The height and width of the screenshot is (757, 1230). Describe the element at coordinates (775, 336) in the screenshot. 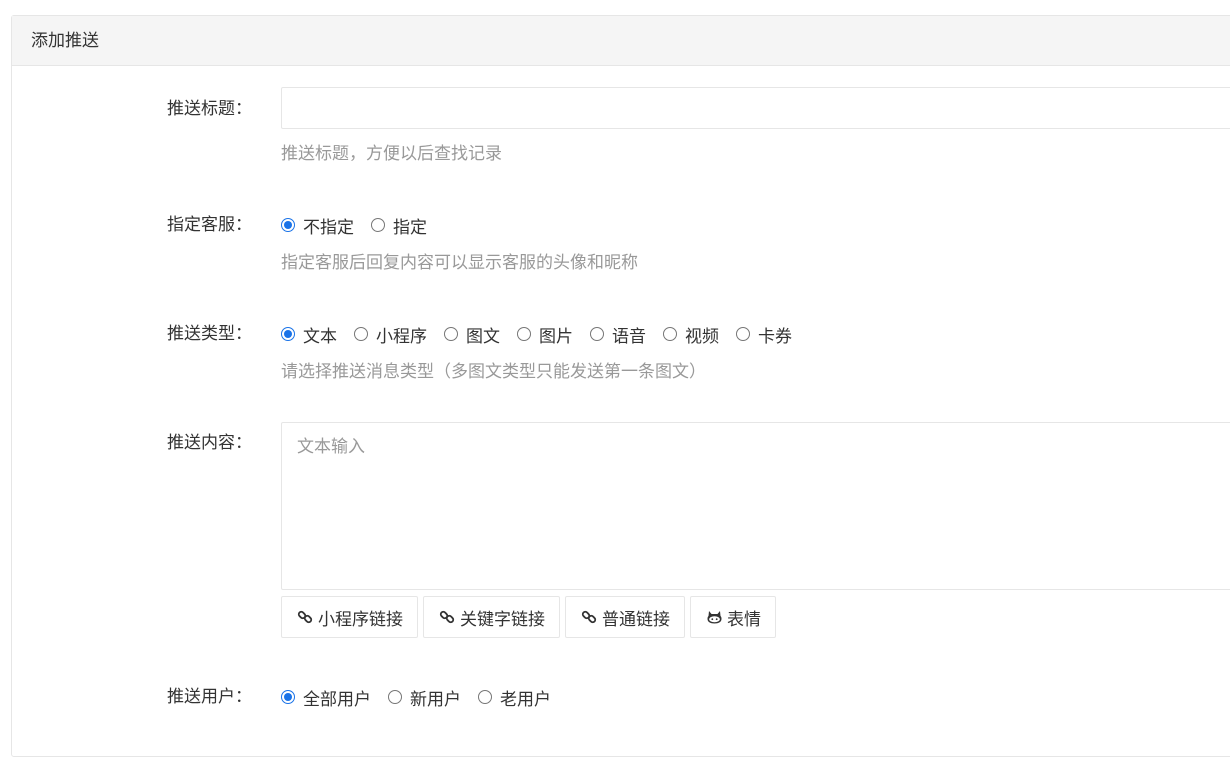

I see `radio-label: 卡券` at that location.